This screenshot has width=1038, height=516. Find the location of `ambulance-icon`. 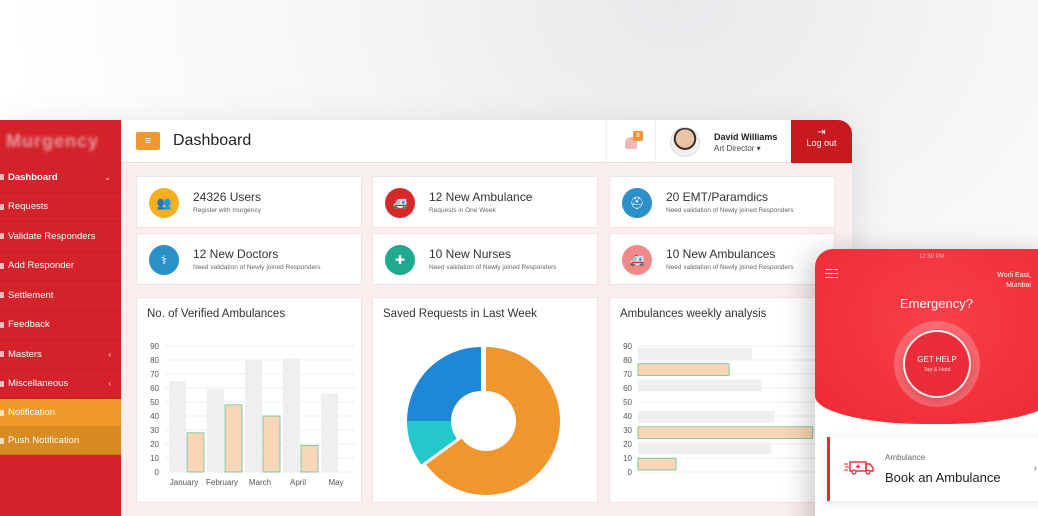

ambulance-icon is located at coordinates (859, 468).